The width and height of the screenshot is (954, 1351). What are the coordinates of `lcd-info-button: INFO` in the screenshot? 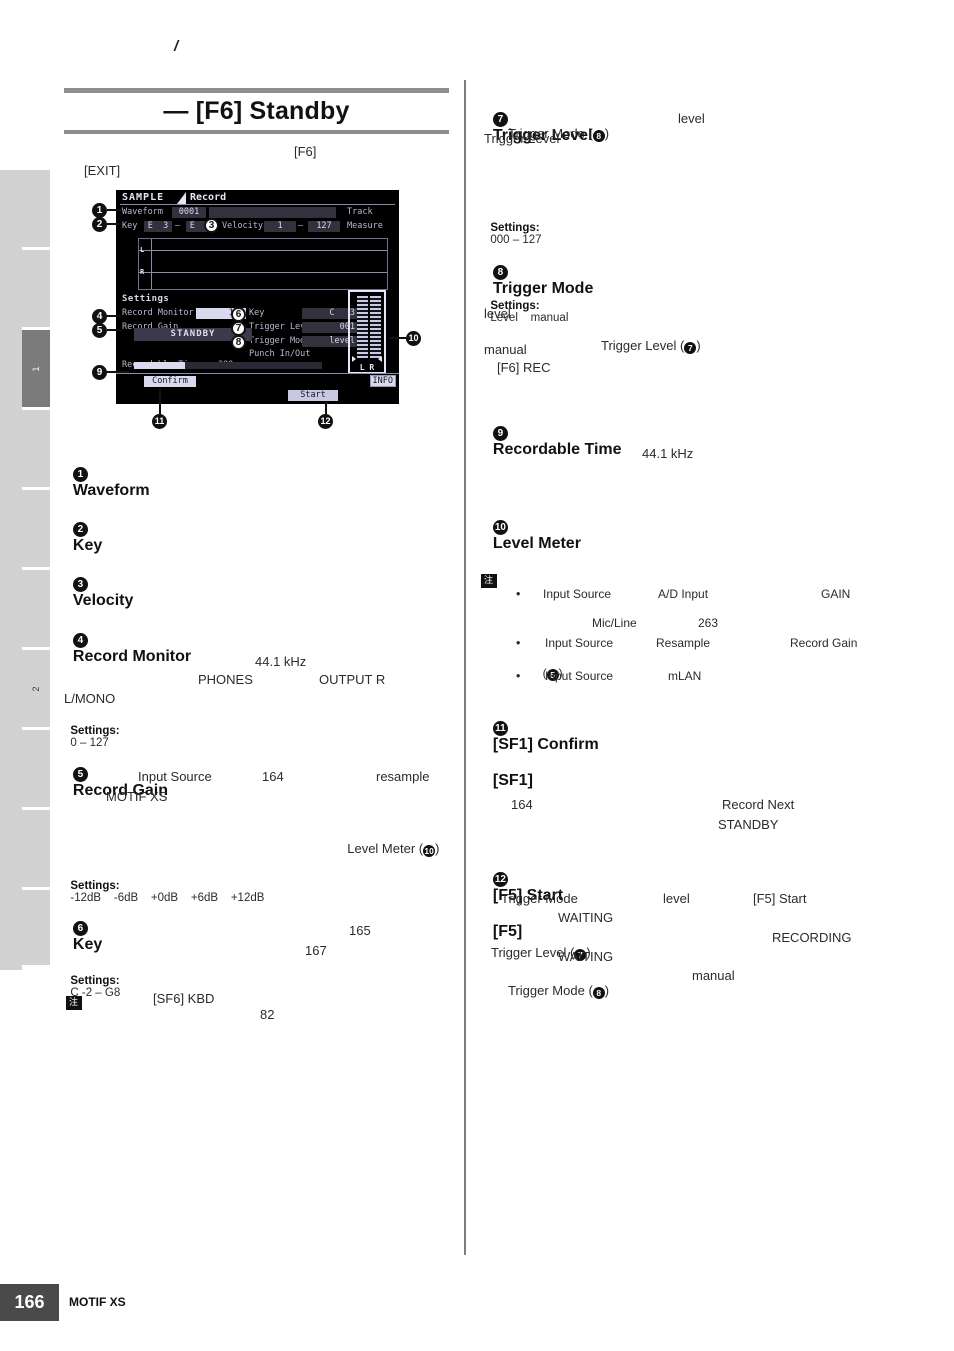 It's located at (382, 381).